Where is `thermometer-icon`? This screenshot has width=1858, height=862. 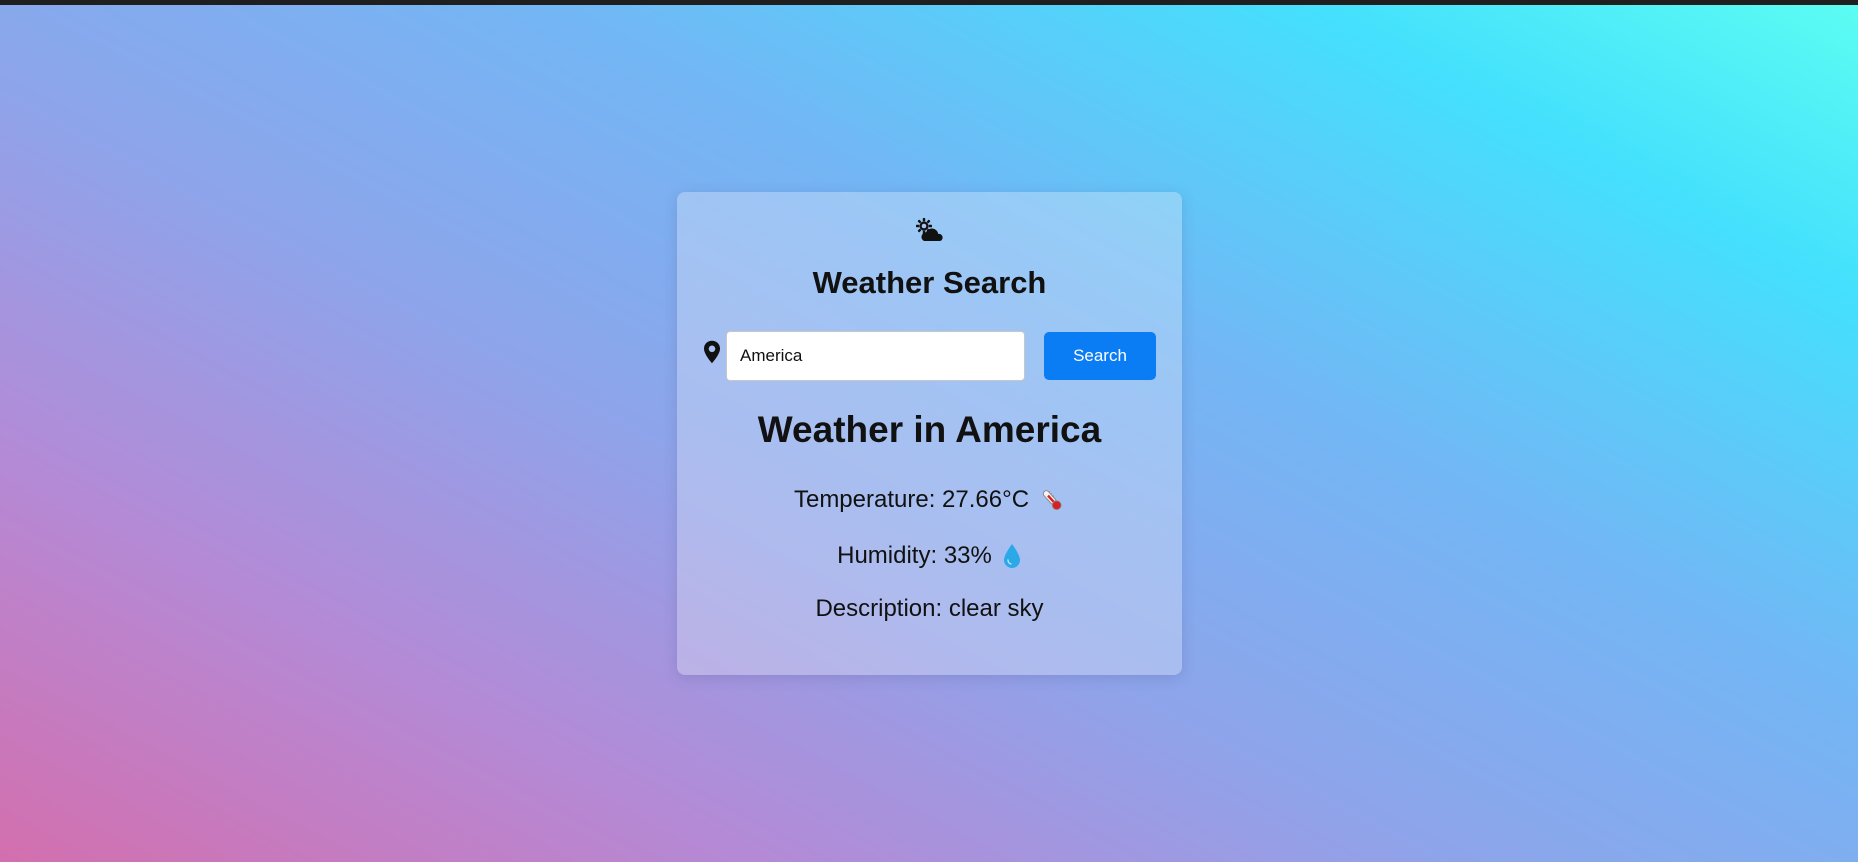 thermometer-icon is located at coordinates (1052, 500).